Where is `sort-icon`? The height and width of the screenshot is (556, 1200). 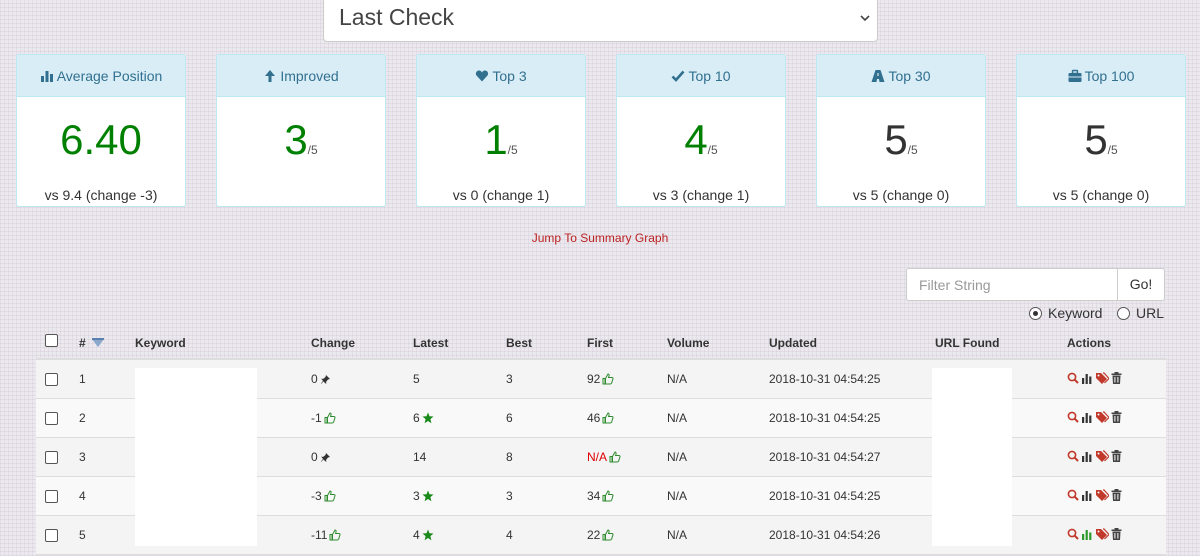
sort-icon is located at coordinates (97, 342).